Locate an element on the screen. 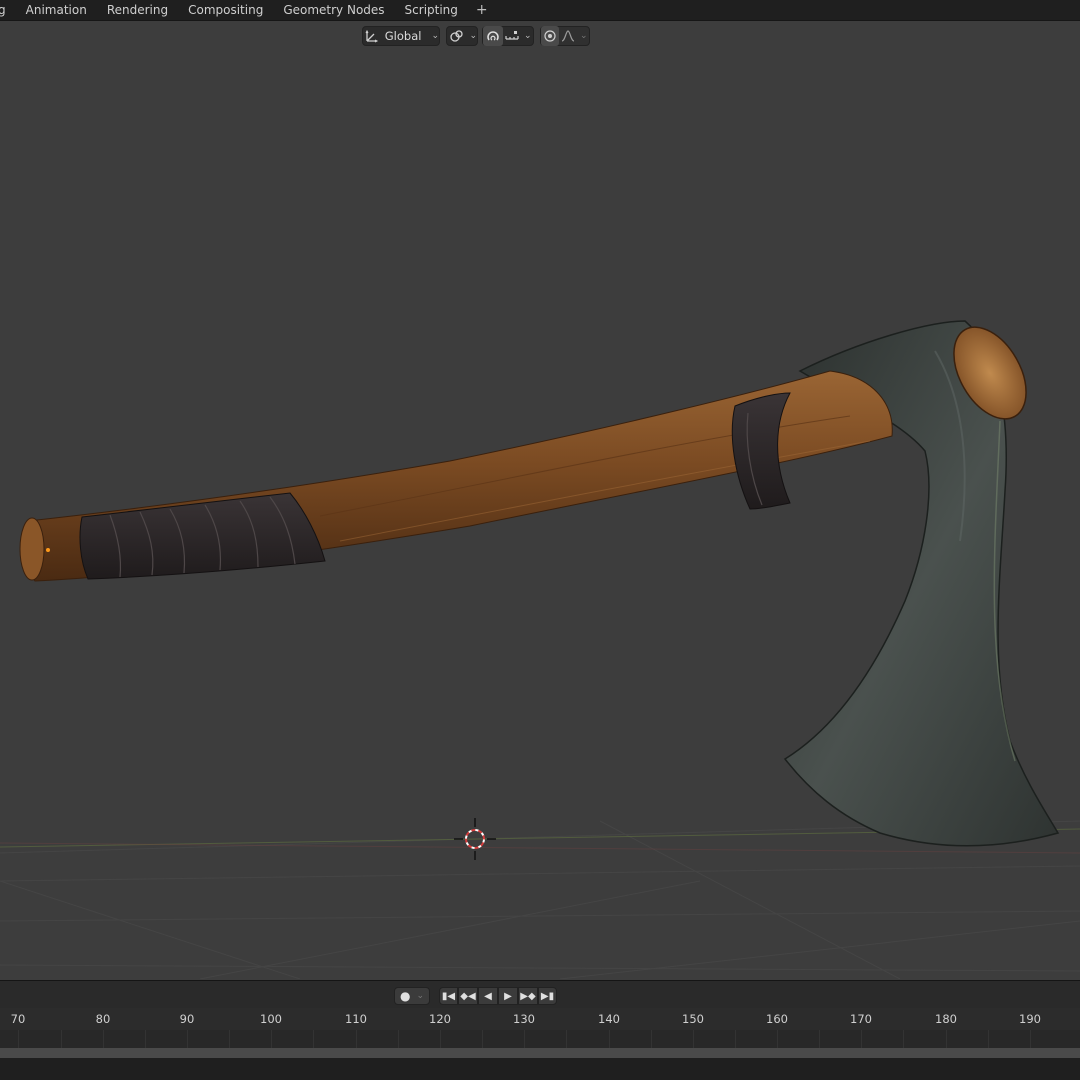 The width and height of the screenshot is (1080, 1080). frame-tick: 170 is located at coordinates (861, 1019).